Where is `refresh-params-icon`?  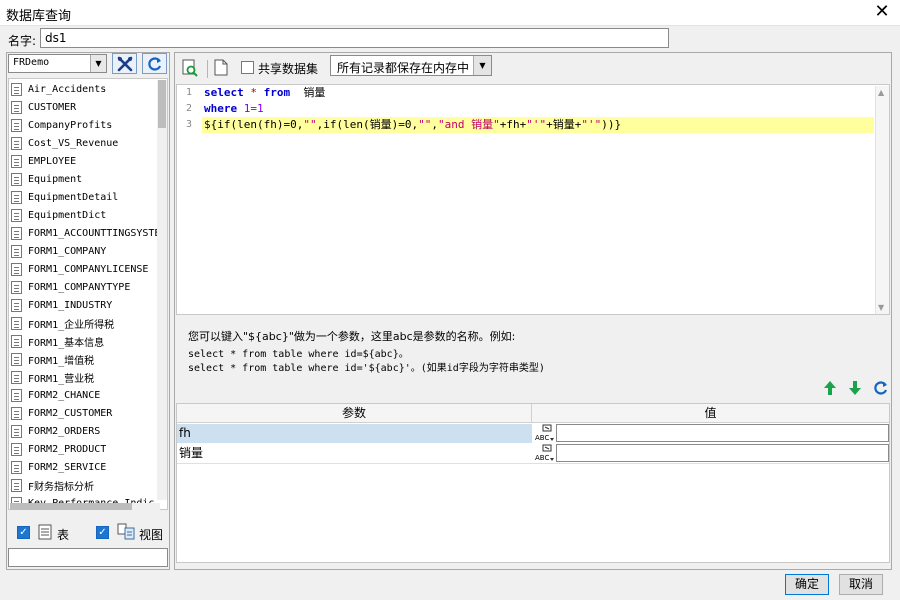 refresh-params-icon is located at coordinates (881, 388).